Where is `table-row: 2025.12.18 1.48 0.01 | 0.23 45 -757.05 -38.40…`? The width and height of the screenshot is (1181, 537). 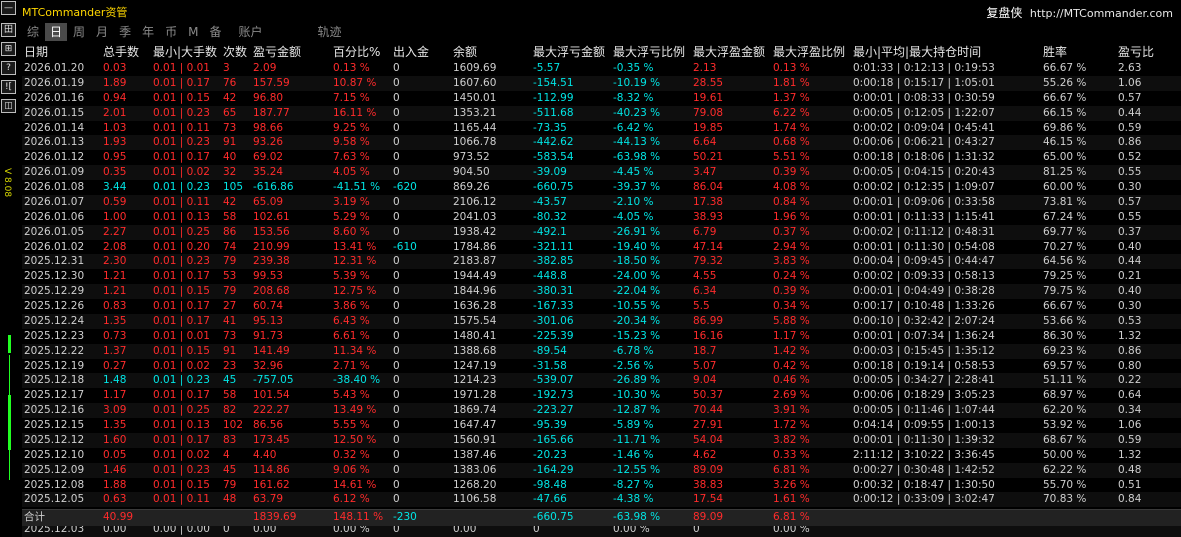 table-row: 2025.12.18 1.48 0.01 | 0.23 45 -757.05 -38.40… is located at coordinates (601, 381).